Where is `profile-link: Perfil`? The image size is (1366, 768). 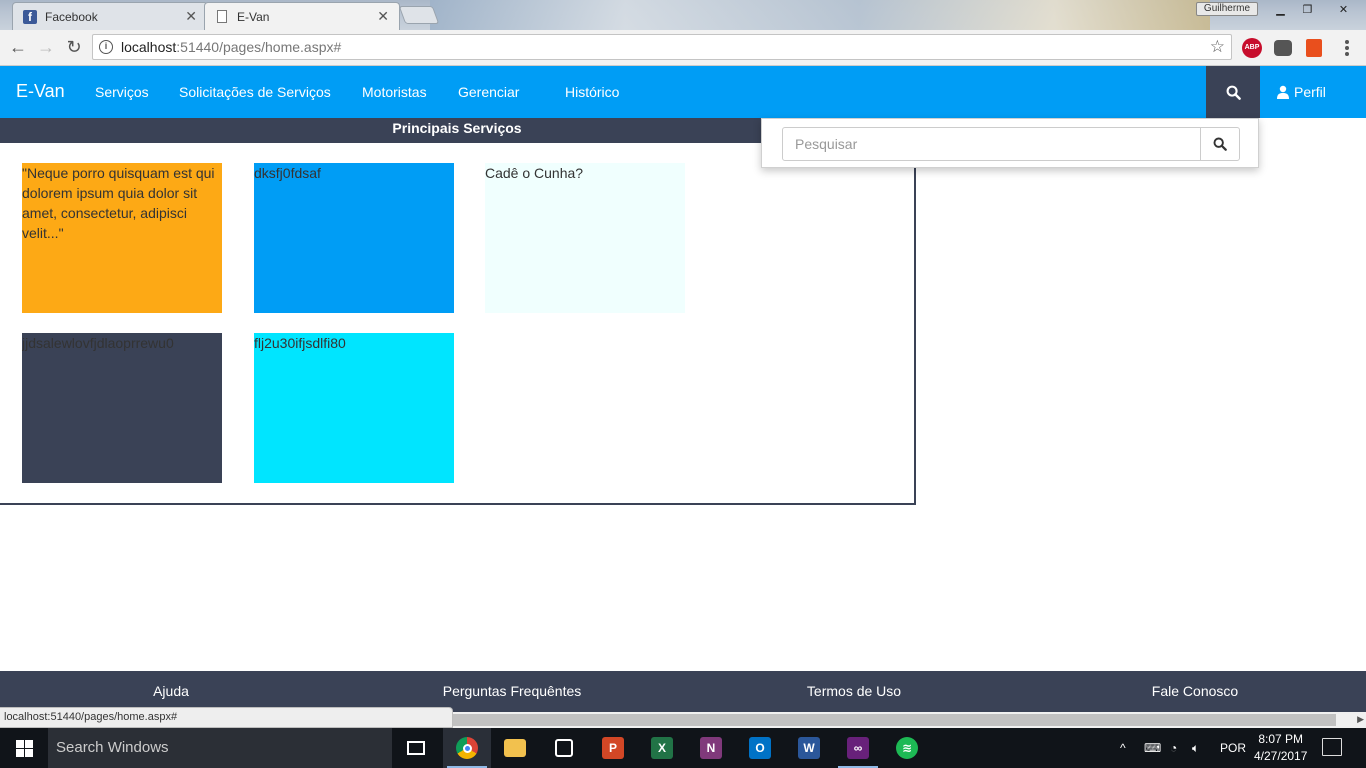
profile-link: Perfil is located at coordinates (1301, 92).